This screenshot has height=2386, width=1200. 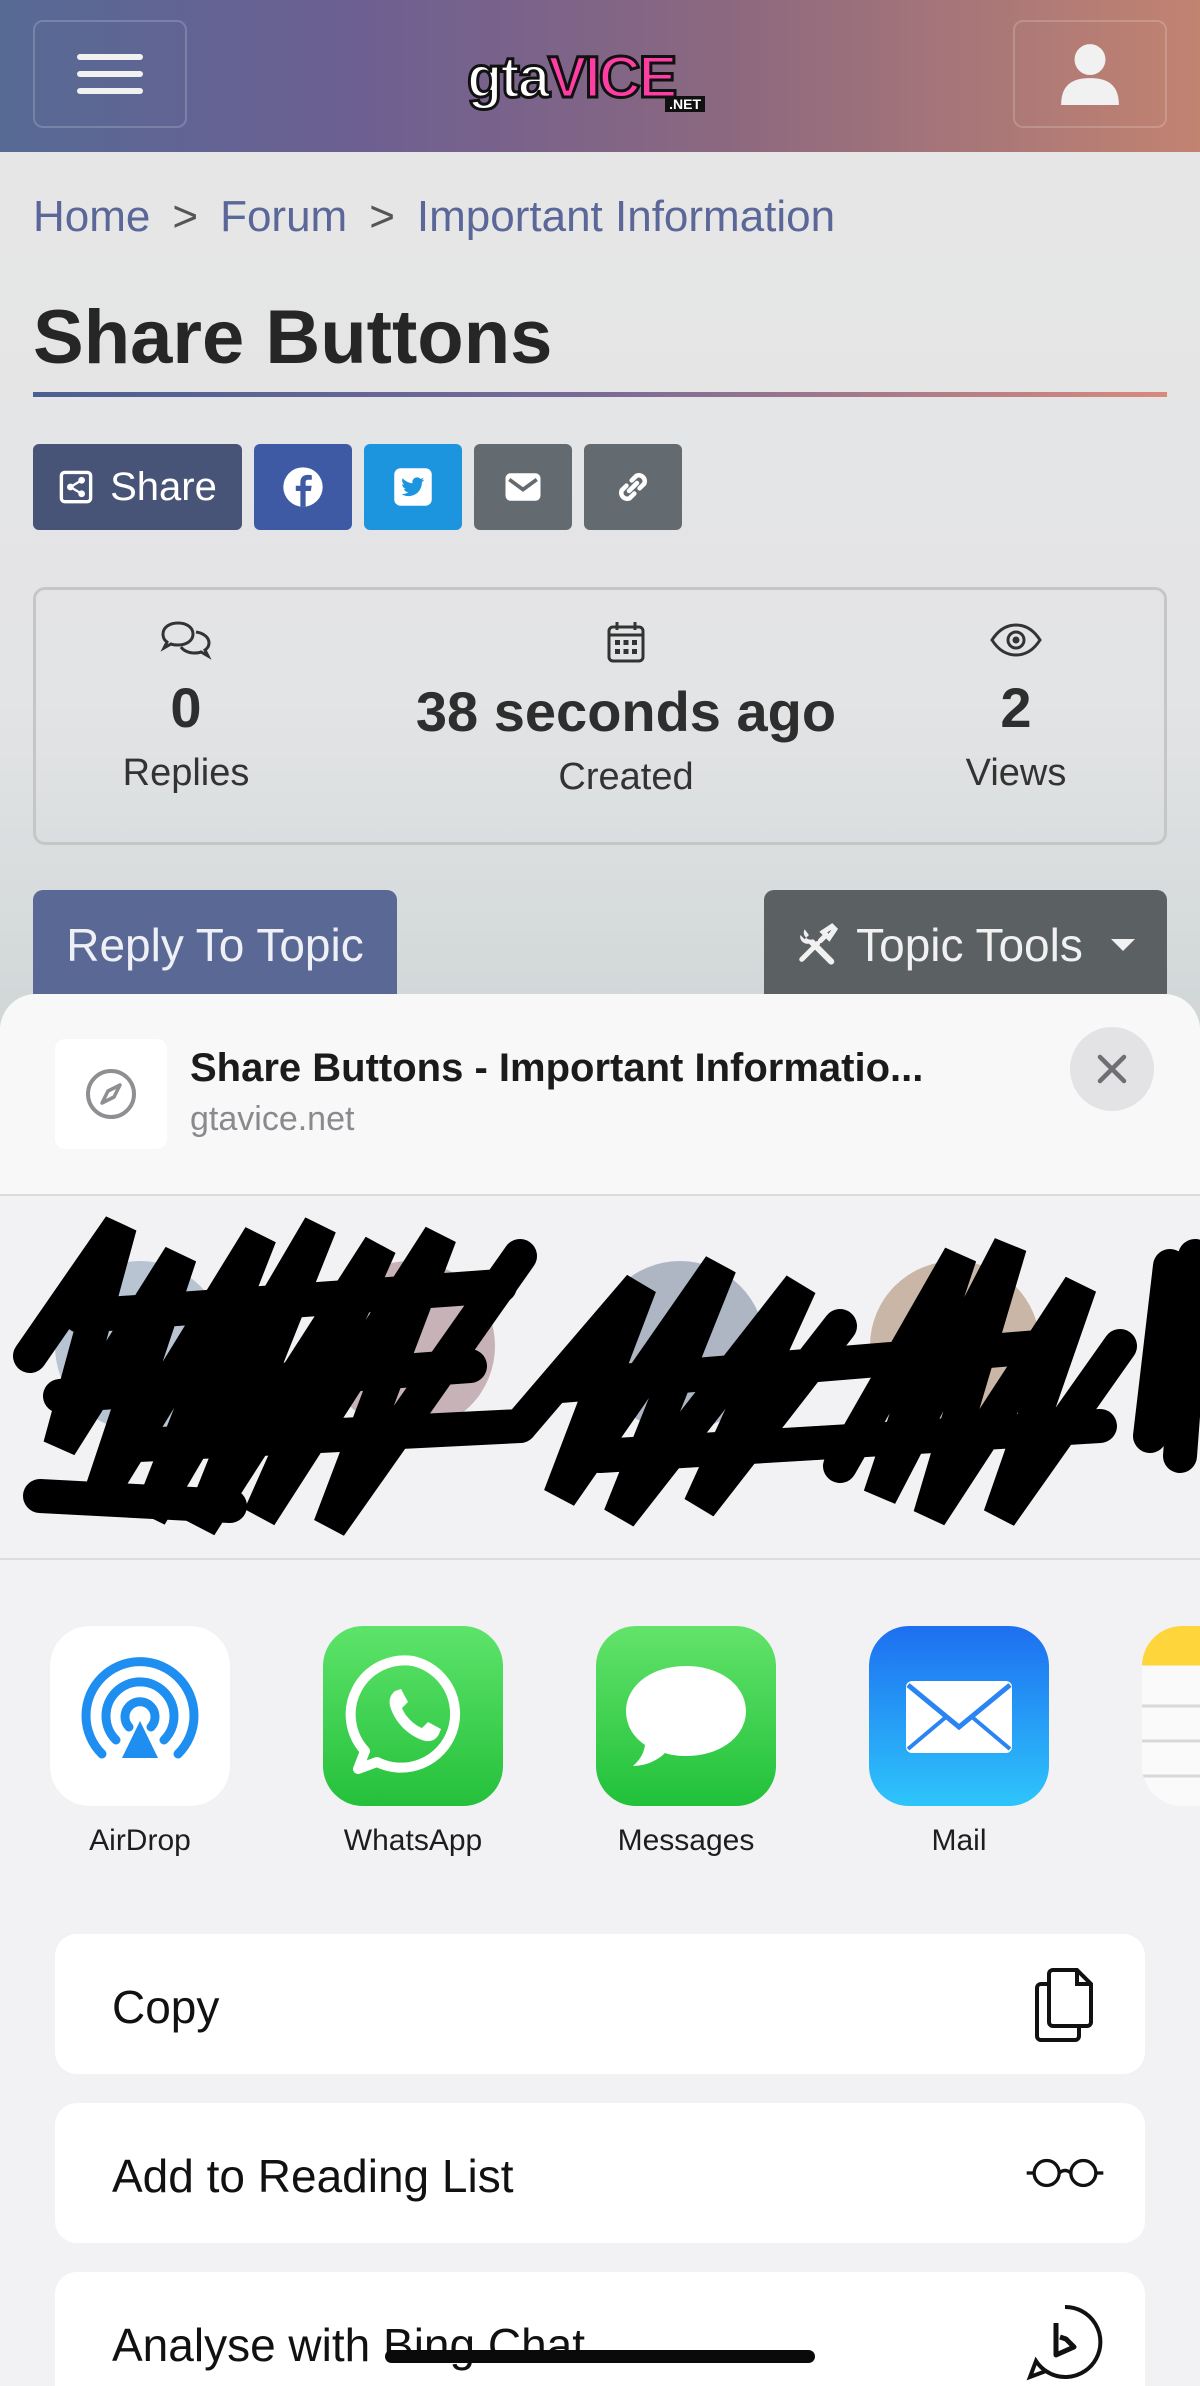 I want to click on eye-icon, so click(x=1016, y=640).